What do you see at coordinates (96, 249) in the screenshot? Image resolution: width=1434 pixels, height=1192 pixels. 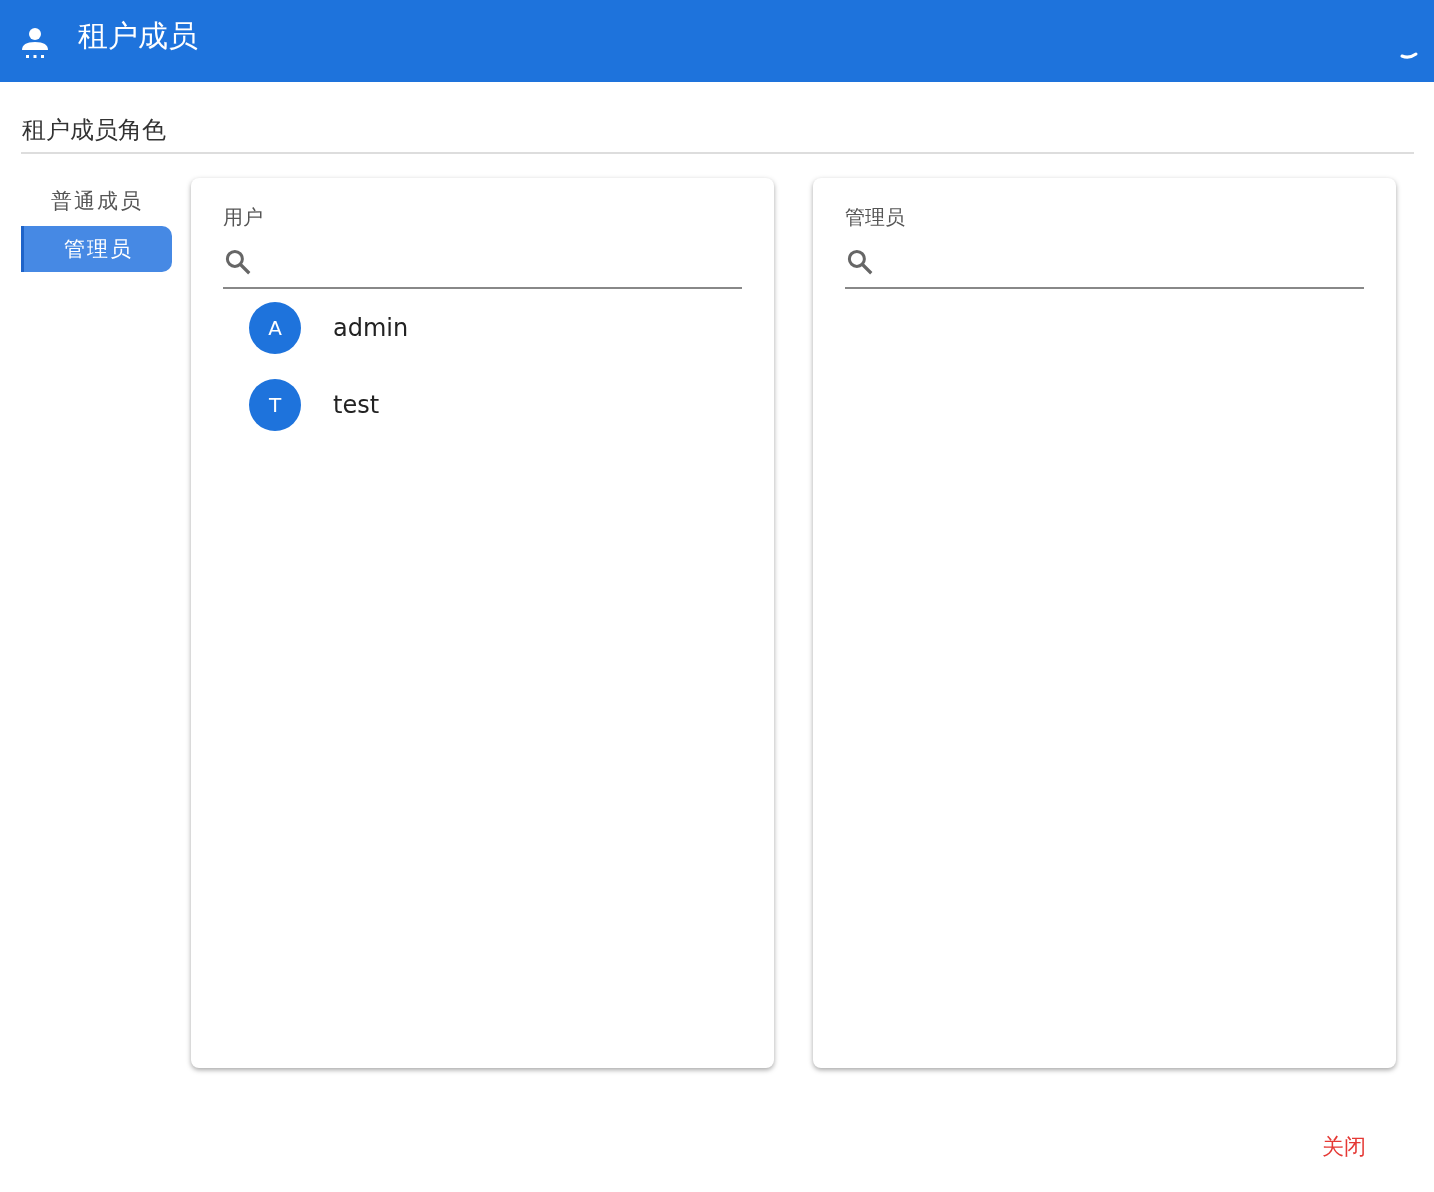 I see `role-item: 管理员` at bounding box center [96, 249].